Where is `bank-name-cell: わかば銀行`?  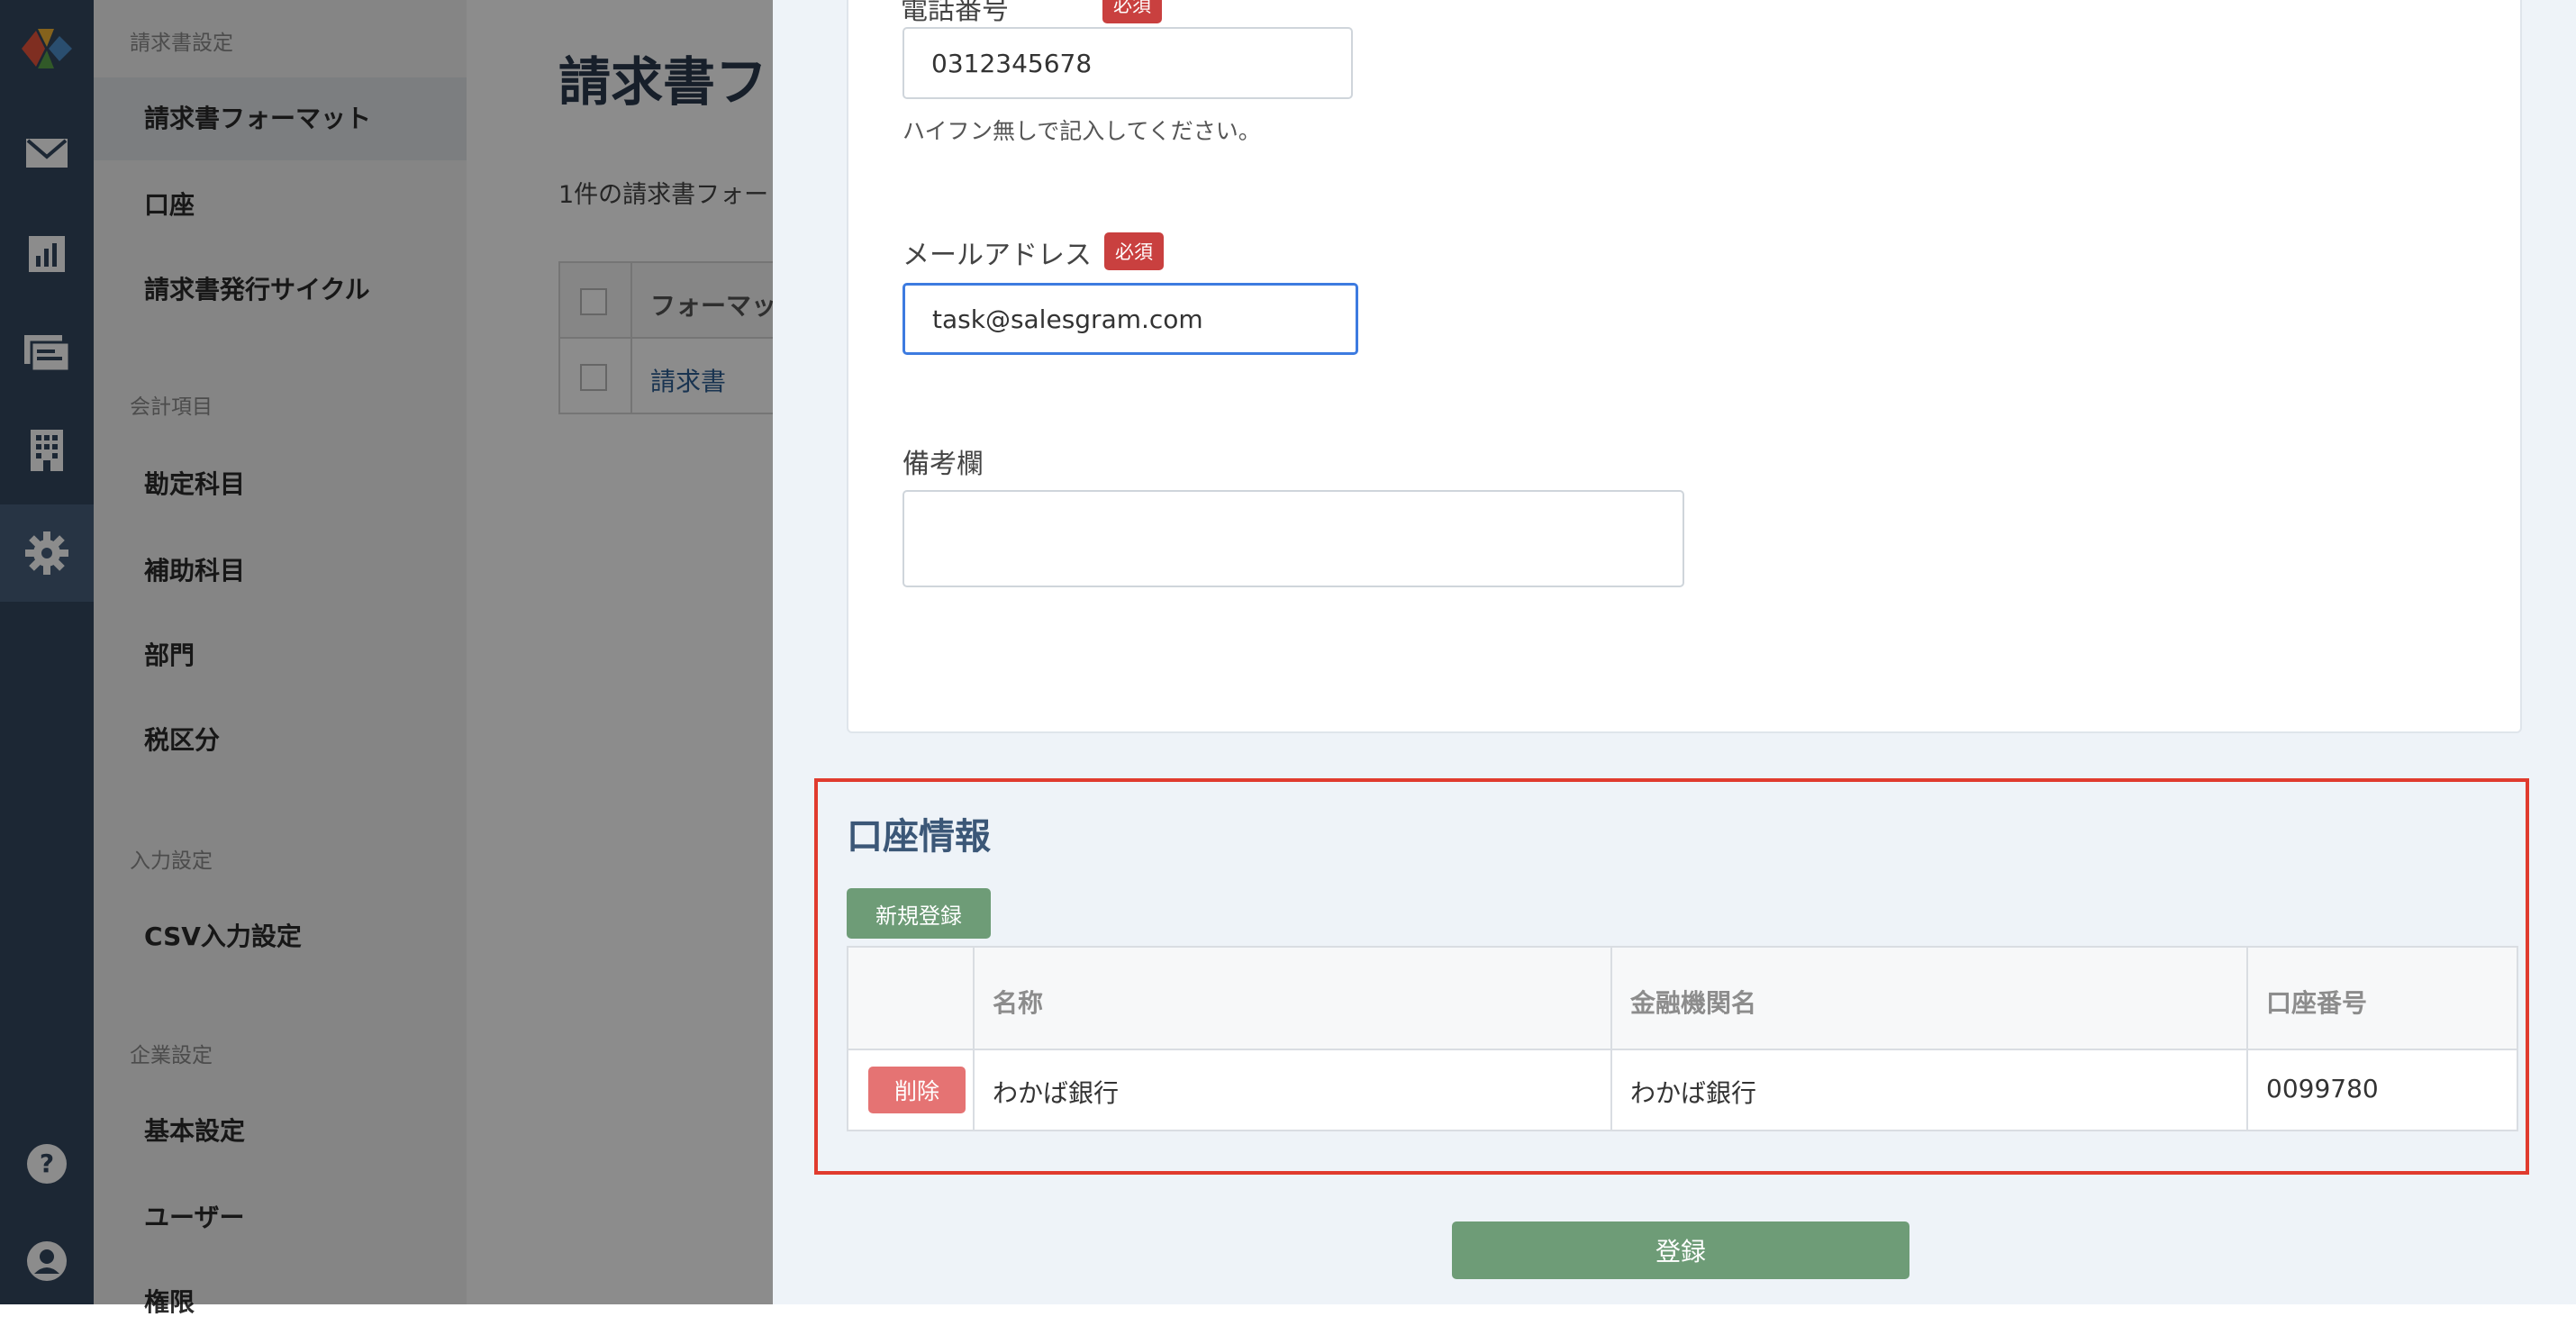
bank-name-cell: わかば銀行 is located at coordinates (1693, 1093).